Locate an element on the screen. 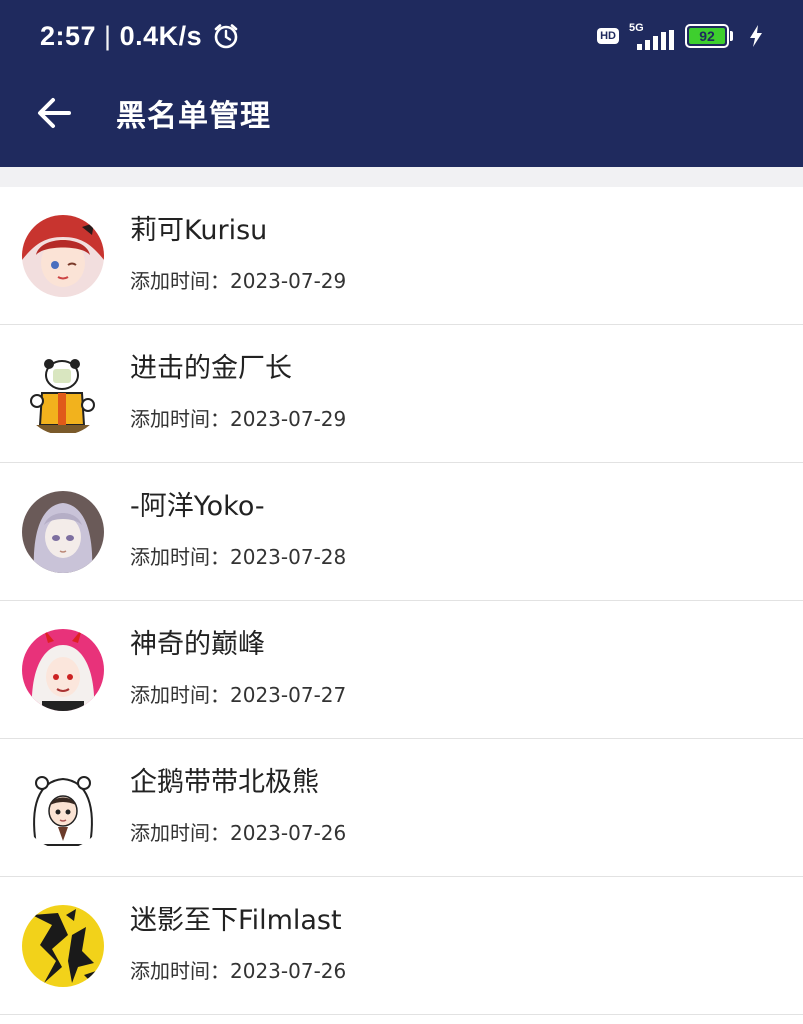  user-name: -阿洋Yoko- is located at coordinates (197, 506).